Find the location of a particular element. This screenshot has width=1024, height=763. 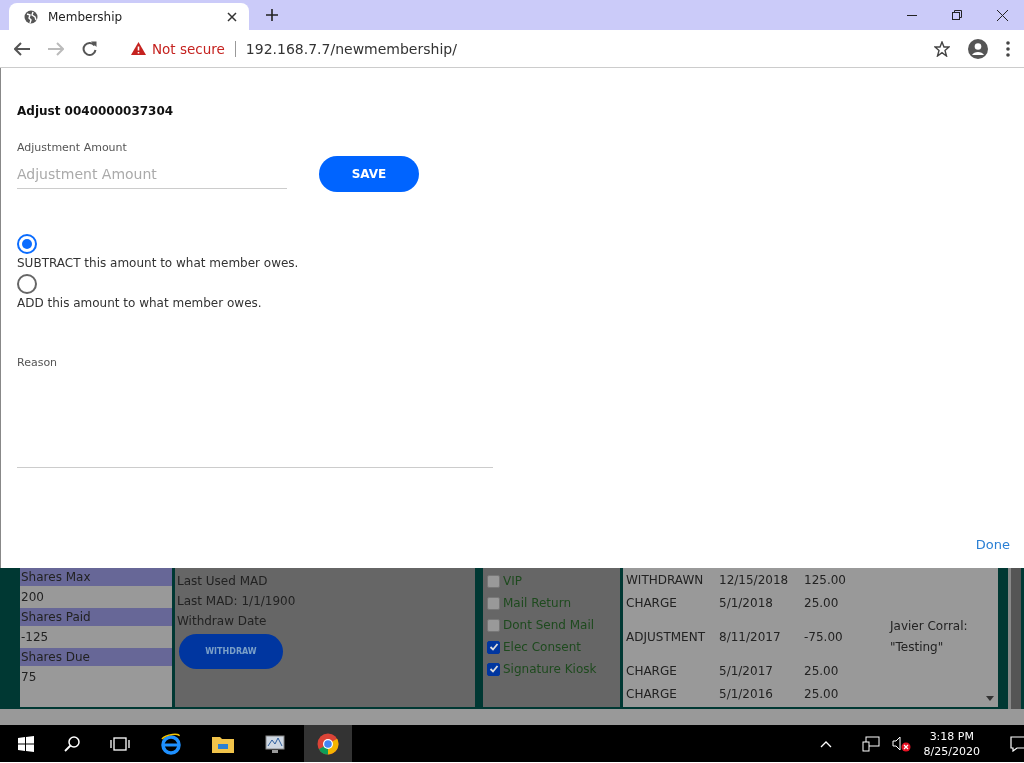

clock-date: 8/25/2020 is located at coordinates (951, 751).